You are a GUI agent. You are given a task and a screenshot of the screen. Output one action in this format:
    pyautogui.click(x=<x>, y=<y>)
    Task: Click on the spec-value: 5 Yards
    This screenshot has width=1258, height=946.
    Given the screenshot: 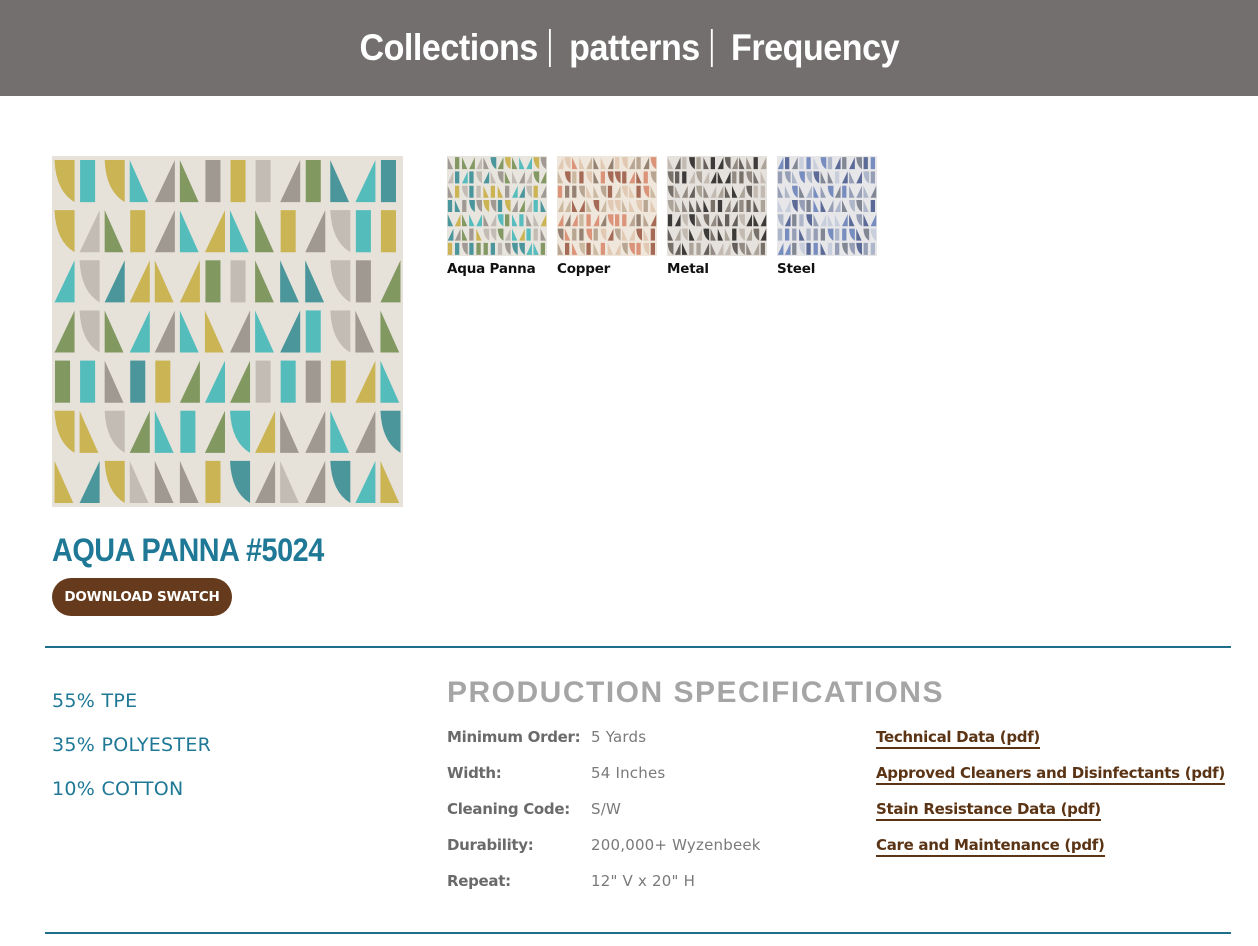 What is the action you would take?
    pyautogui.click(x=619, y=737)
    